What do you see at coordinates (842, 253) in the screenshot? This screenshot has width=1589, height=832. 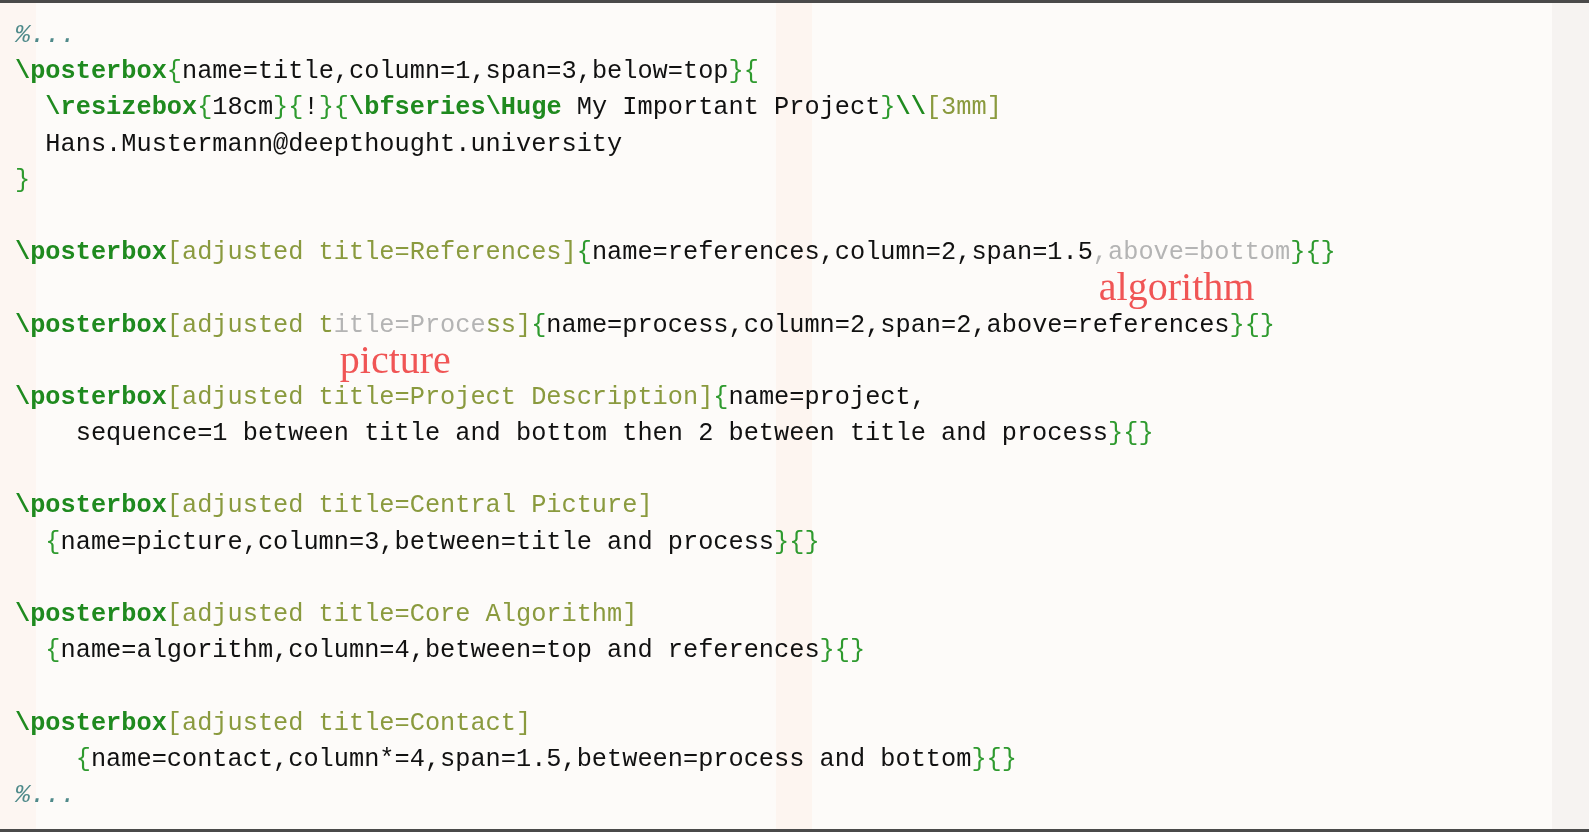 I see `code-text: name=references,column=2,span=1.5` at bounding box center [842, 253].